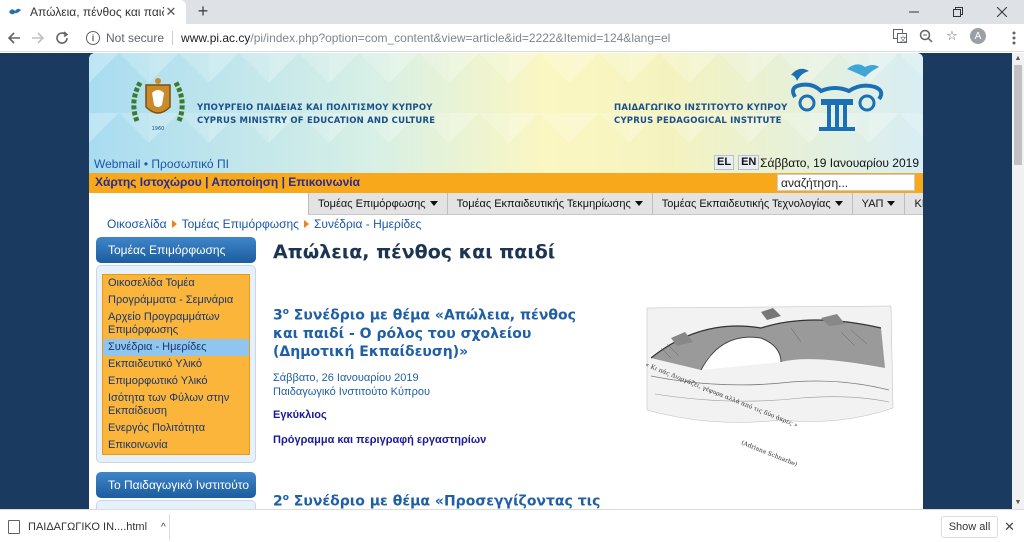 The height and width of the screenshot is (542, 1024). Describe the element at coordinates (62, 38) in the screenshot. I see `reload-icon` at that location.